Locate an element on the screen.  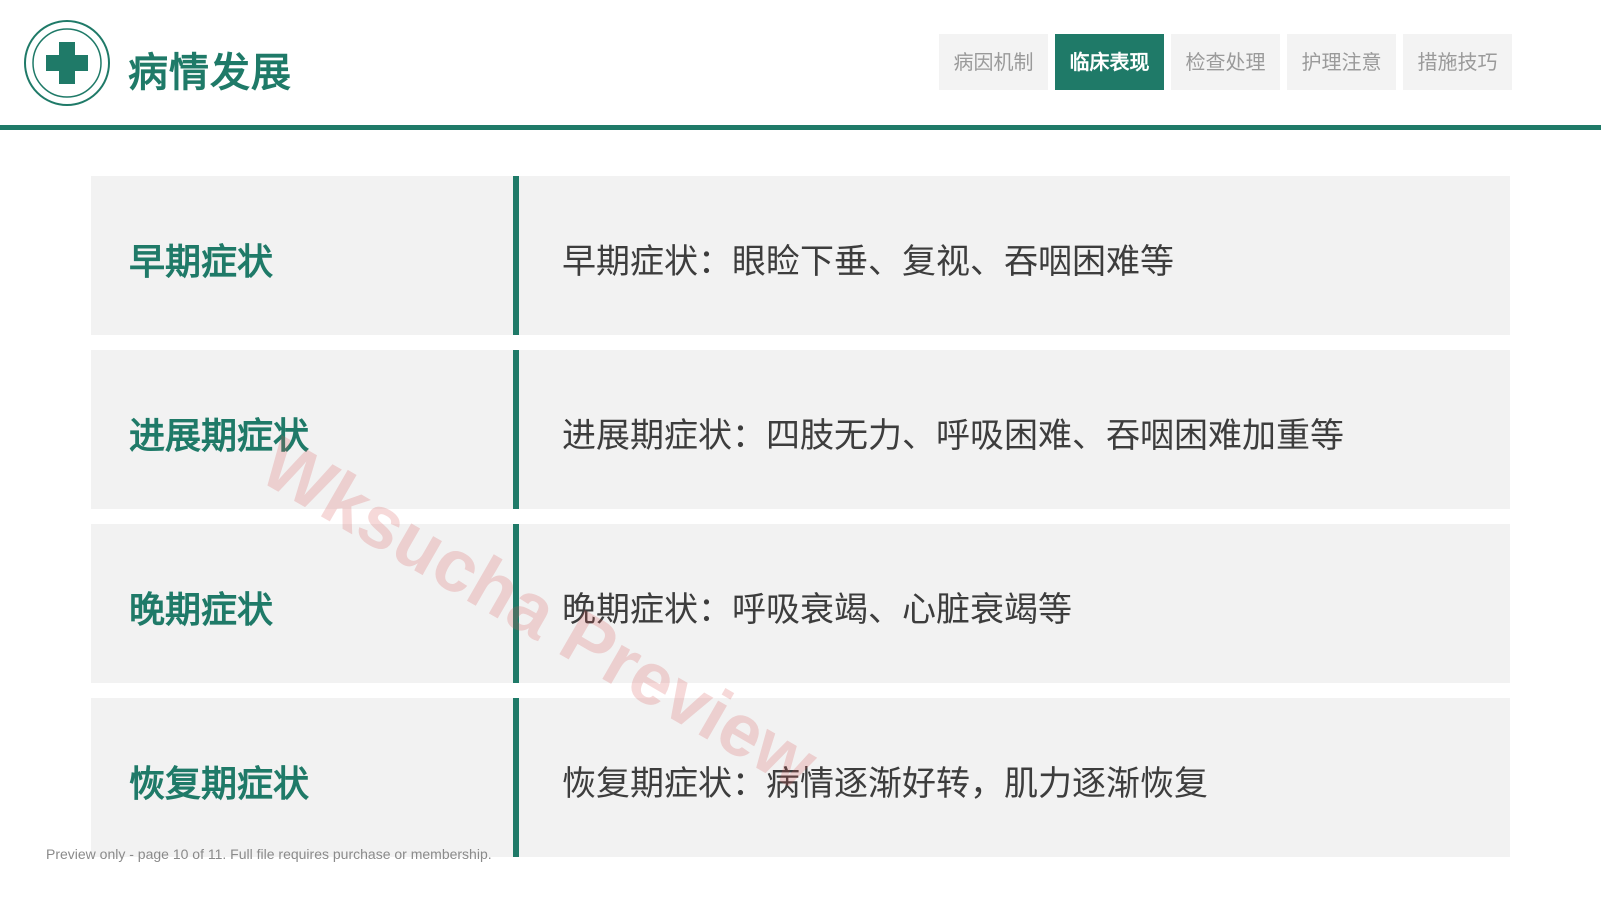
symptom-stage-label: 晚期症状 is located at coordinates (201, 610).